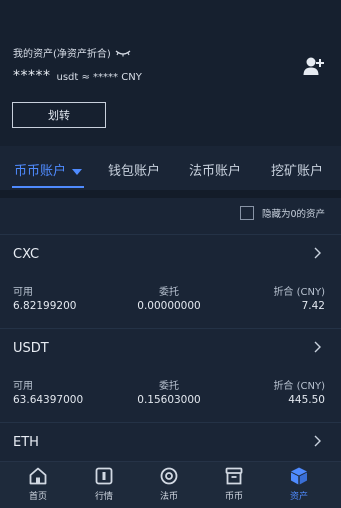  What do you see at coordinates (234, 476) in the screenshot?
I see `exchange-icon` at bounding box center [234, 476].